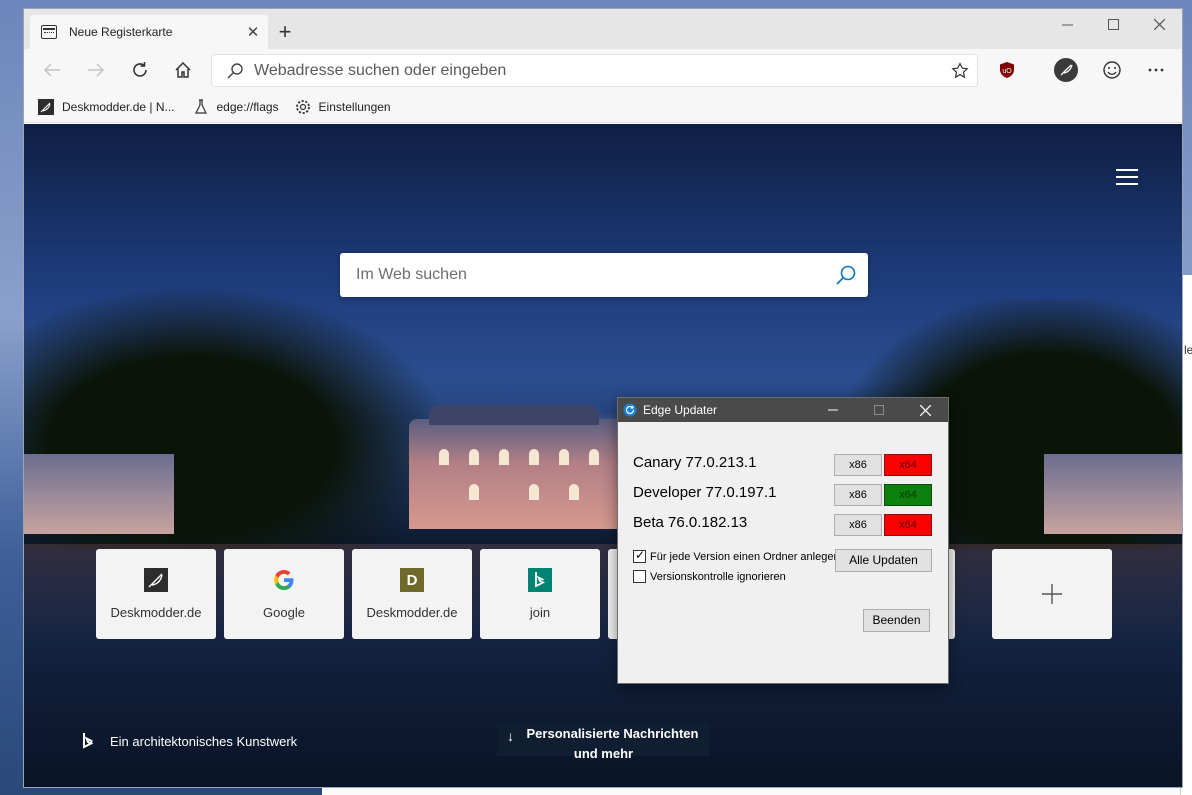  I want to click on new-tab-button: +, so click(285, 32).